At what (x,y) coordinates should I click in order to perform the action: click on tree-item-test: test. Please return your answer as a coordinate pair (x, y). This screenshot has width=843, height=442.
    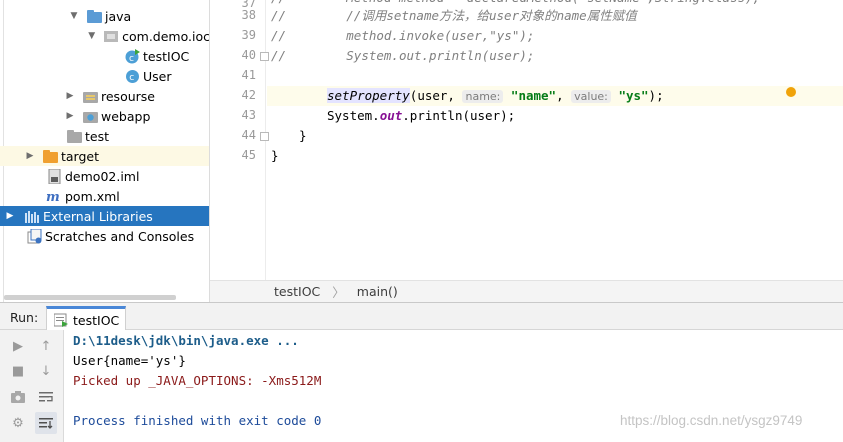
    Looking at the image, I should click on (104, 136).